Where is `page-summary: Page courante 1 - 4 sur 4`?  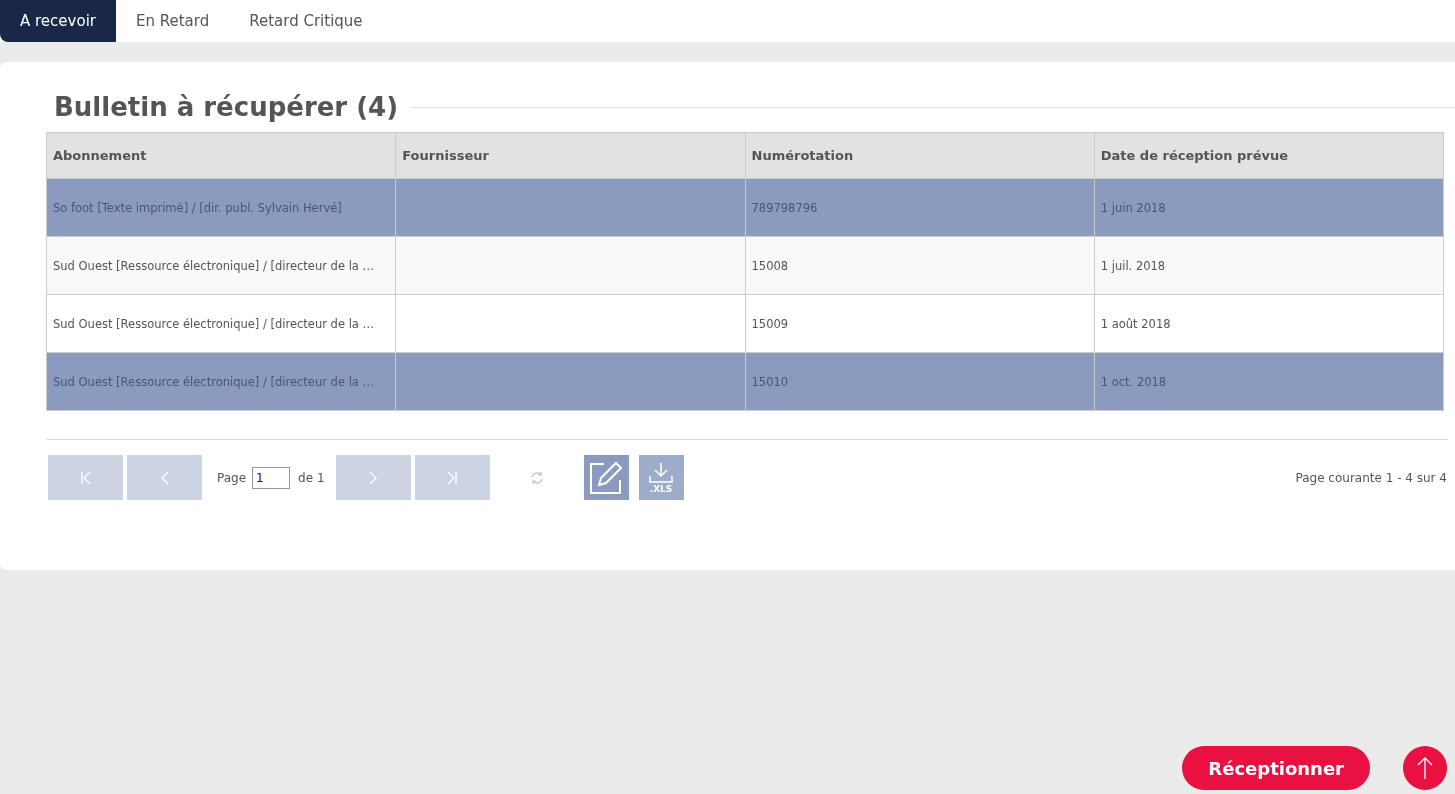 page-summary: Page courante 1 - 4 sur 4 is located at coordinates (1371, 477).